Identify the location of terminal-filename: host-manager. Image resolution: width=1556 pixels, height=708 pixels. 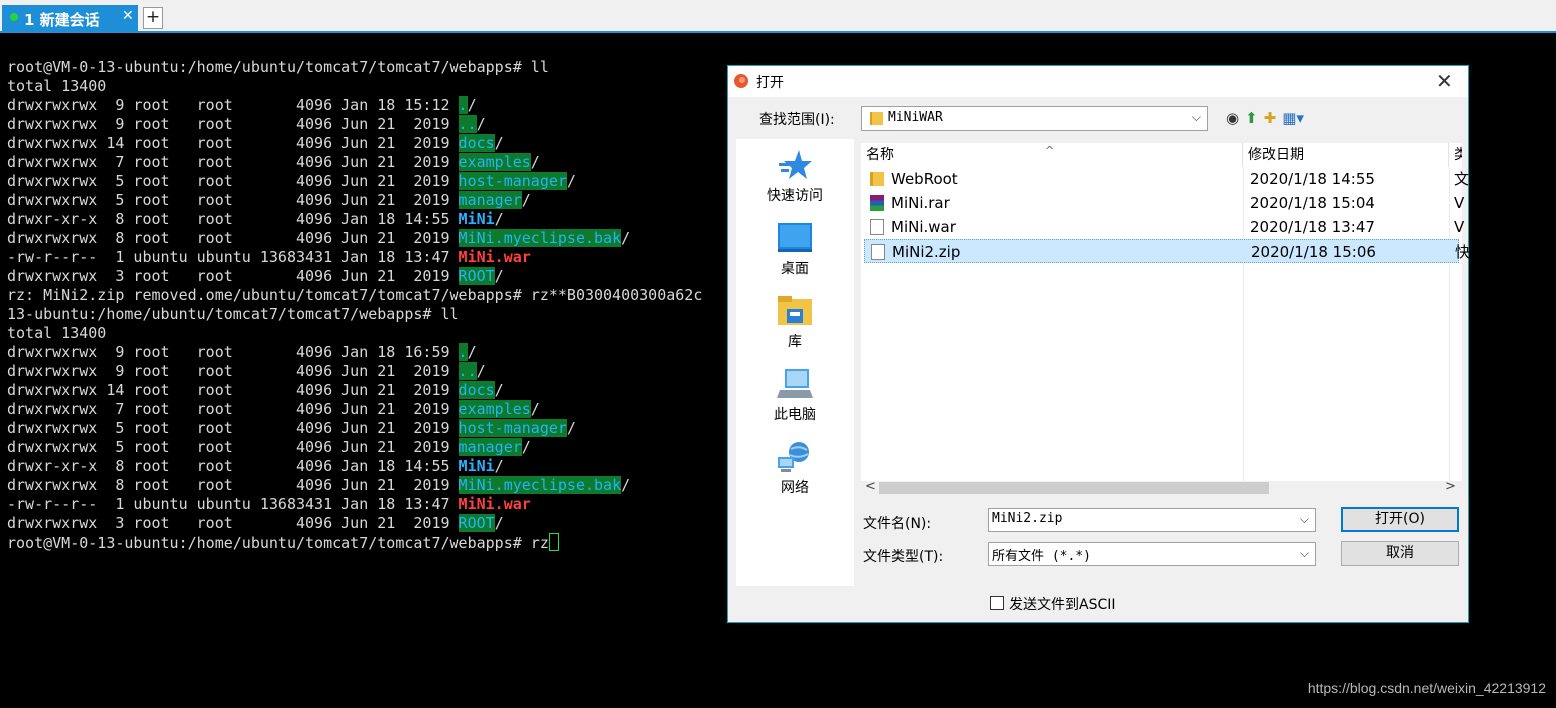
(512, 181).